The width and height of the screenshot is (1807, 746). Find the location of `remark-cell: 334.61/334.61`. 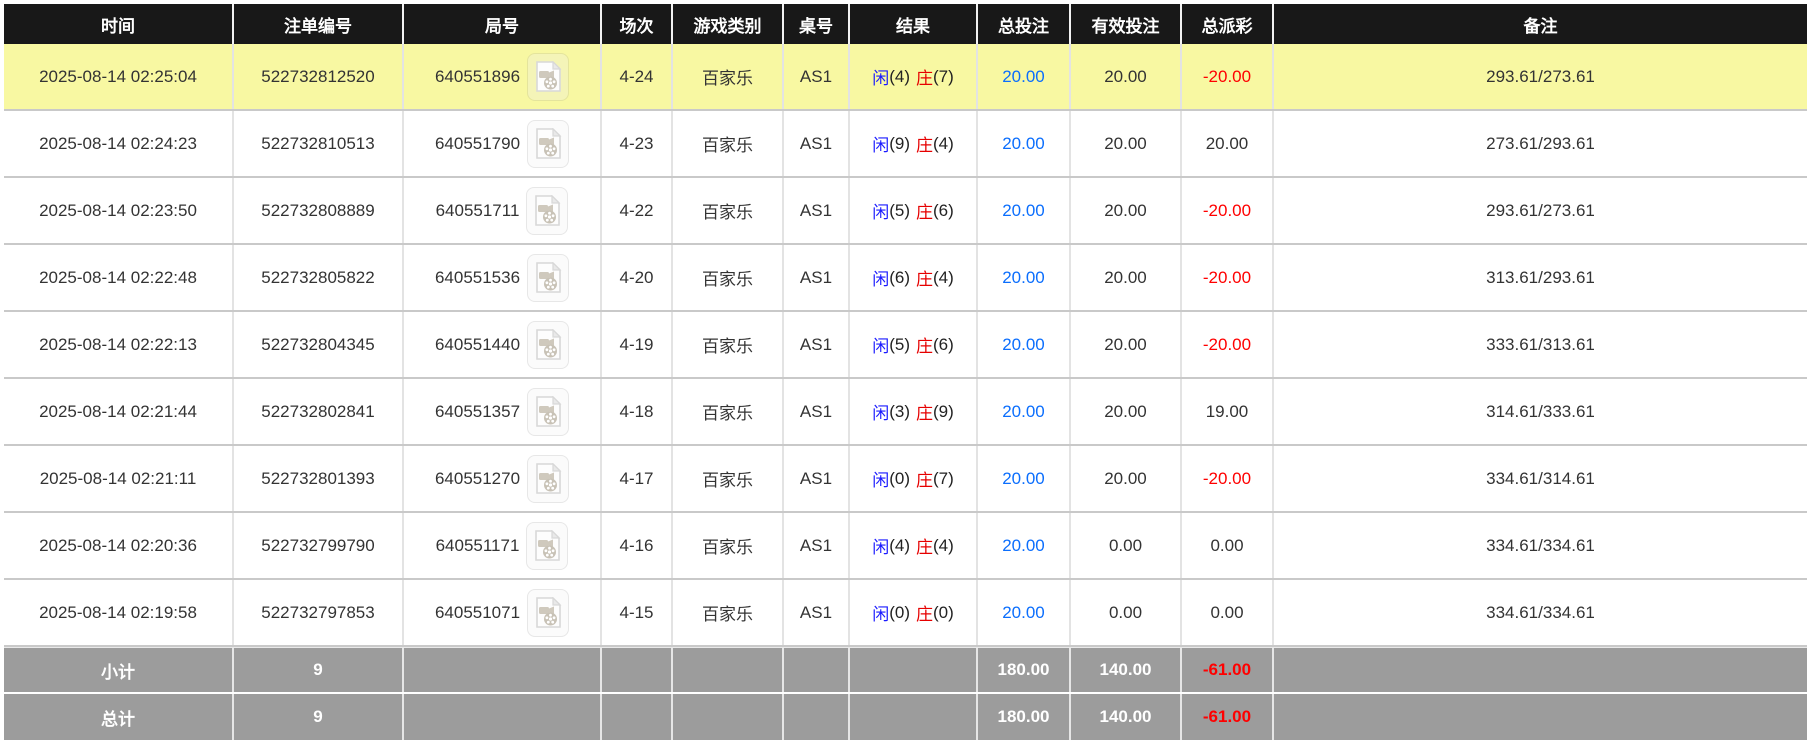

remark-cell: 334.61/334.61 is located at coordinates (1539, 612).